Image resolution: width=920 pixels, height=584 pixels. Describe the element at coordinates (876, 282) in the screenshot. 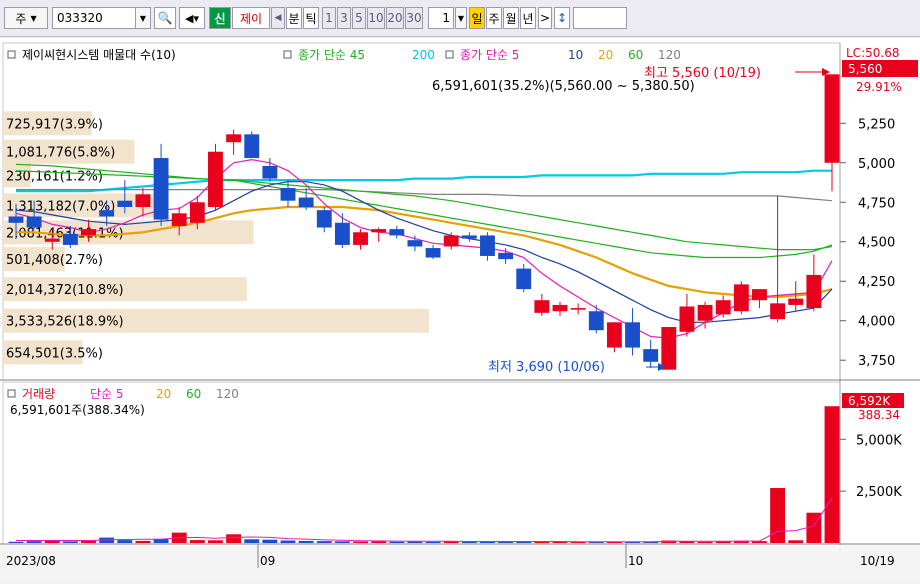

I see `price-tick-label: 4,250` at that location.